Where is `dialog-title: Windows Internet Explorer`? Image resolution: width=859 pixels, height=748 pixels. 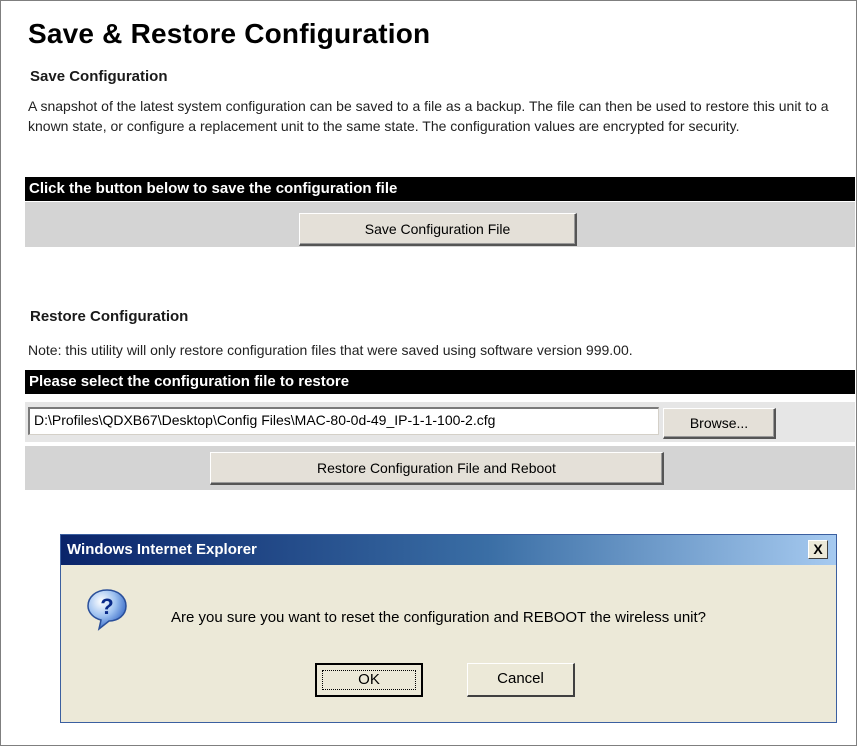 dialog-title: Windows Internet Explorer is located at coordinates (162, 549).